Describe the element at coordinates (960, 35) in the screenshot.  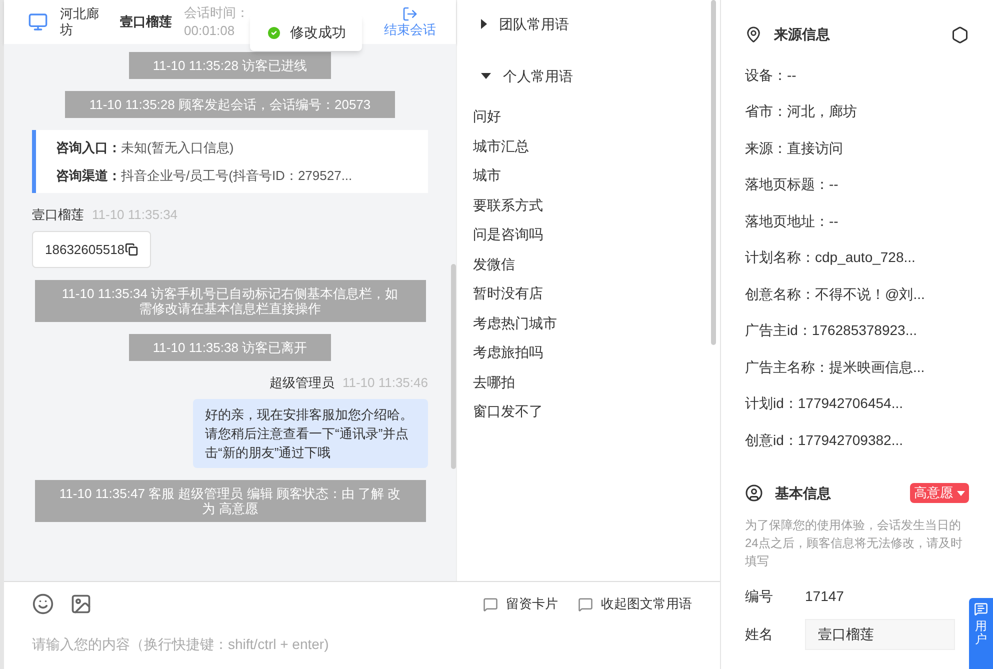
I see `settings-icon` at that location.